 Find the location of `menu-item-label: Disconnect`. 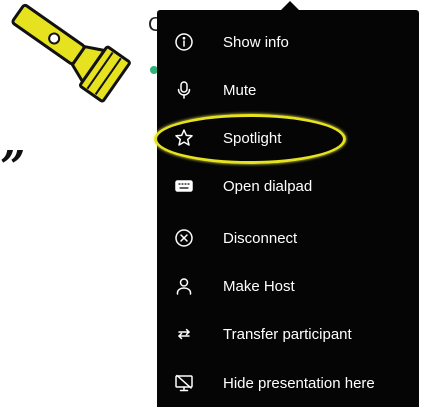

menu-item-label: Disconnect is located at coordinates (260, 238).